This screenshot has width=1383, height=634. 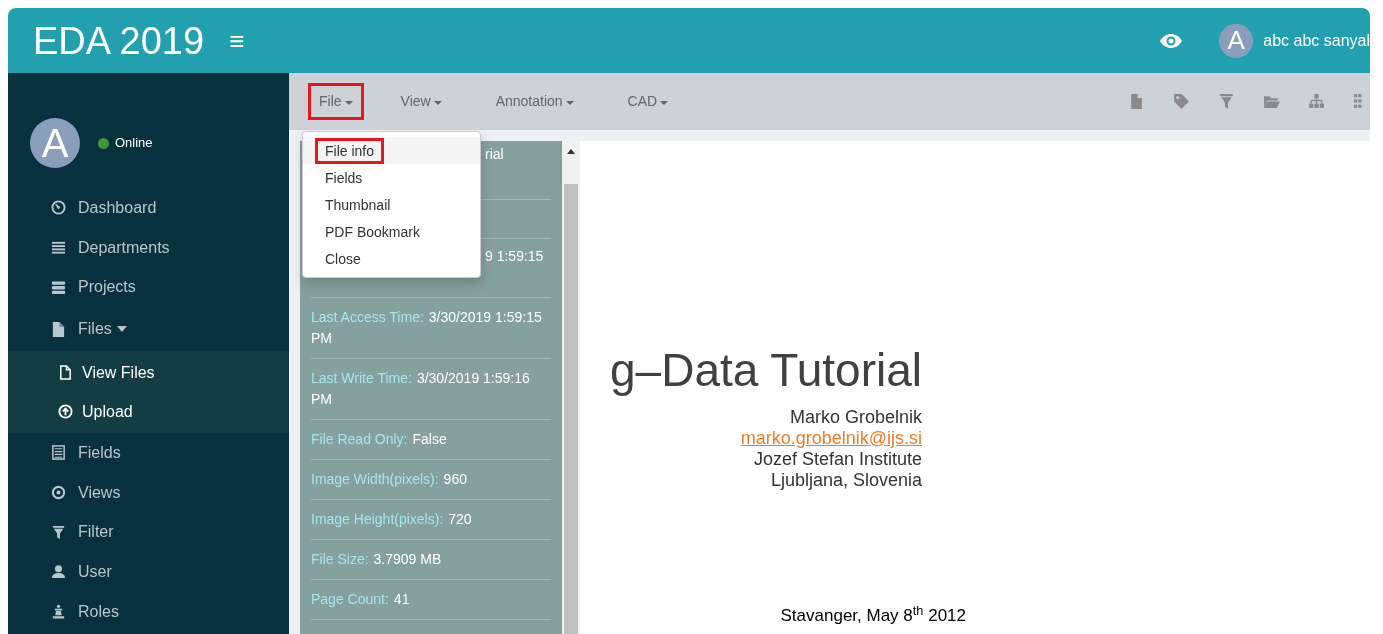 What do you see at coordinates (148, 572) in the screenshot?
I see `sidebar-item: User` at bounding box center [148, 572].